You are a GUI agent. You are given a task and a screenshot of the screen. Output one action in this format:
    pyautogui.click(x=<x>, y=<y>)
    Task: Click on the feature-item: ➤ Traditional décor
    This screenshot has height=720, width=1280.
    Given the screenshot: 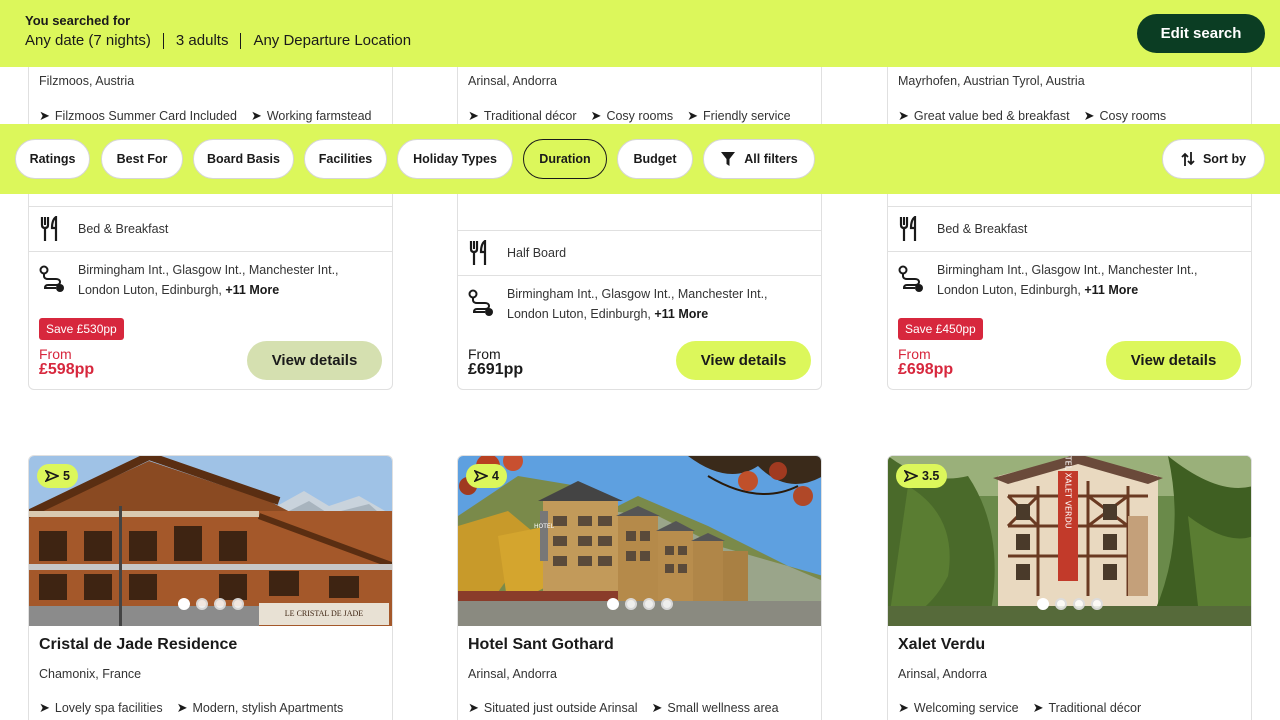 What is the action you would take?
    pyautogui.click(x=1087, y=708)
    